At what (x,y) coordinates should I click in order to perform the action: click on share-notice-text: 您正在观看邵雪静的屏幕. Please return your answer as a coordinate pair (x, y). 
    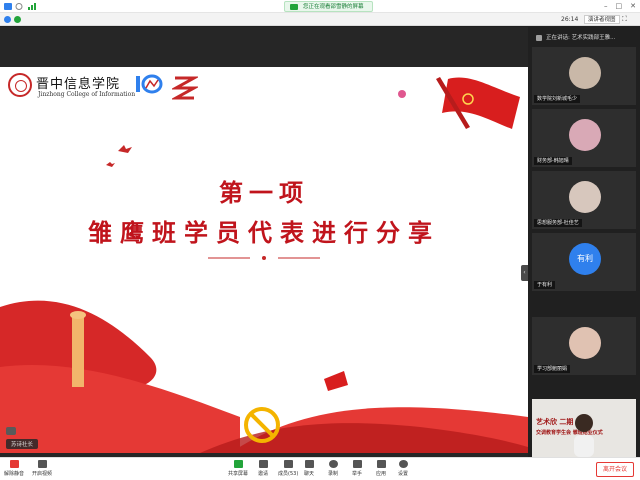
    Looking at the image, I should click on (333, 7).